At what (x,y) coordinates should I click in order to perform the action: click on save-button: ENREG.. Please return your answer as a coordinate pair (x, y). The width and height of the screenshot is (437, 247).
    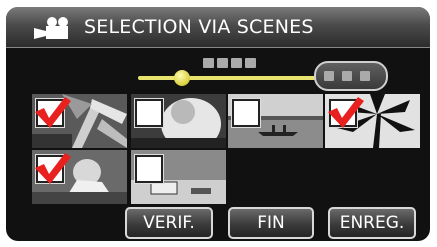
    Looking at the image, I should click on (372, 223).